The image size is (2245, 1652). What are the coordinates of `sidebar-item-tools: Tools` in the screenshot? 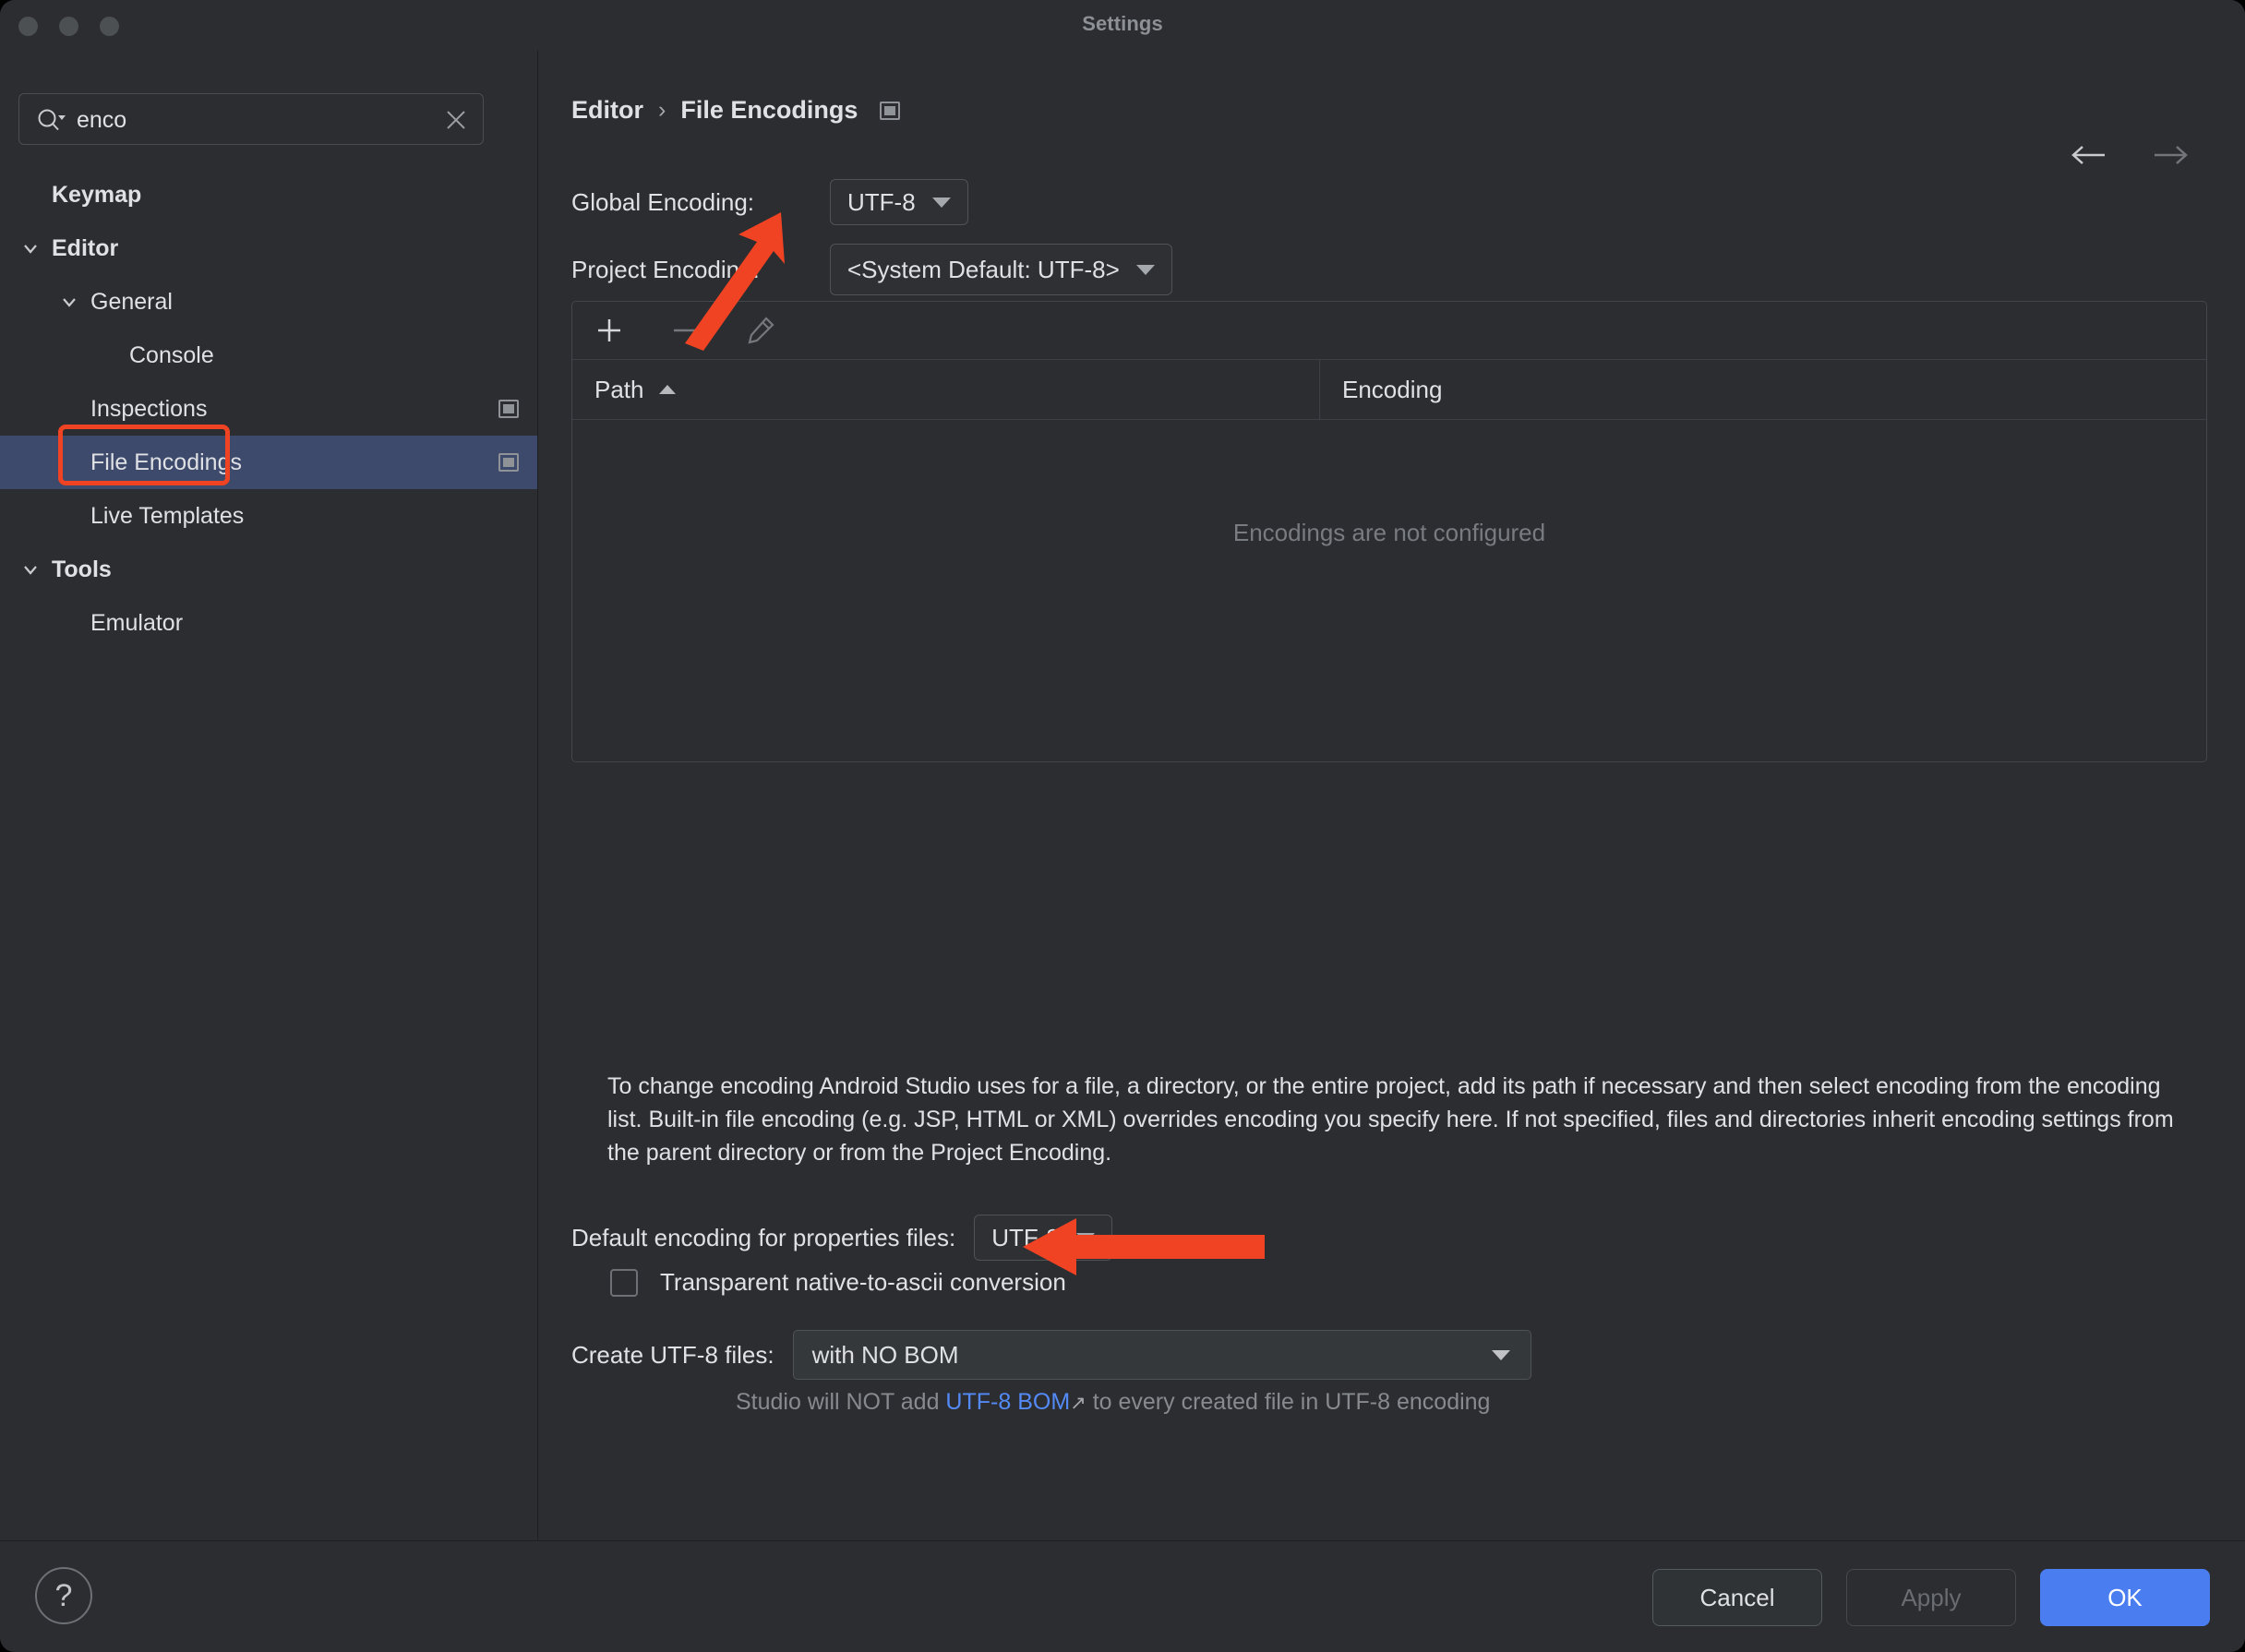 It's located at (268, 570).